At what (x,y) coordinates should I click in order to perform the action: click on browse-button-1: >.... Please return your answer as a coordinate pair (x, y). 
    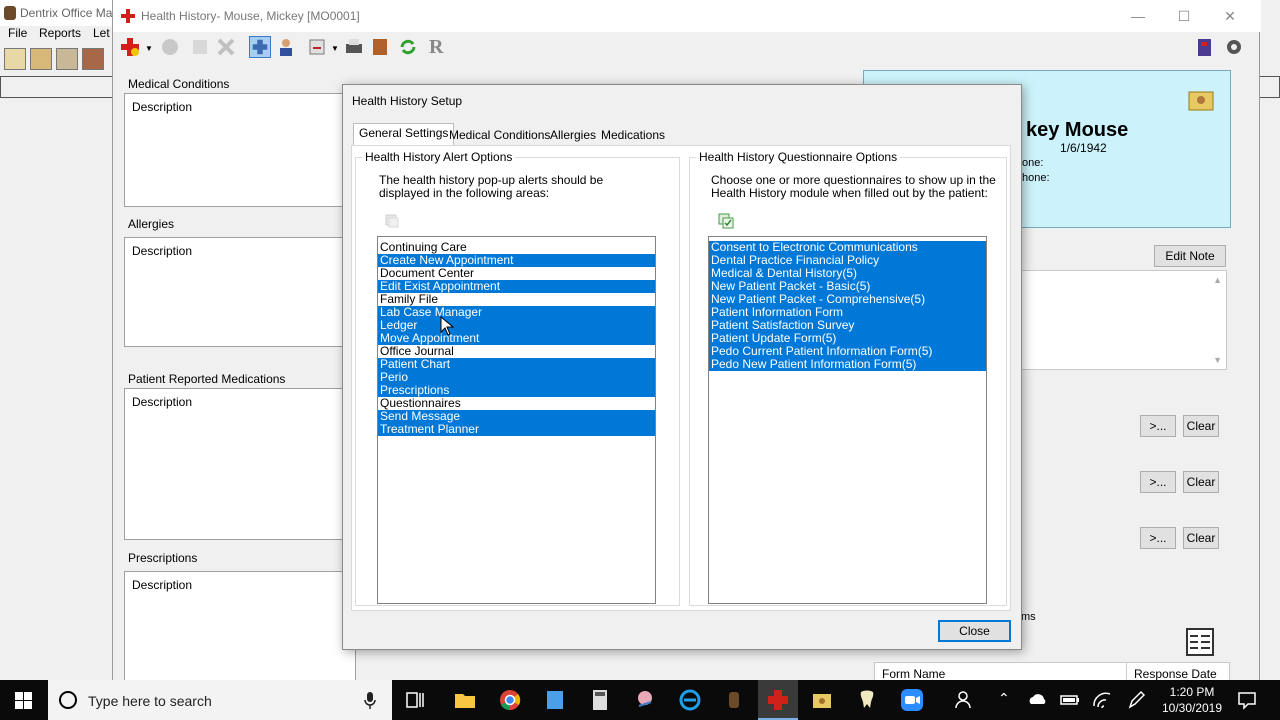
    Looking at the image, I should click on (1158, 426).